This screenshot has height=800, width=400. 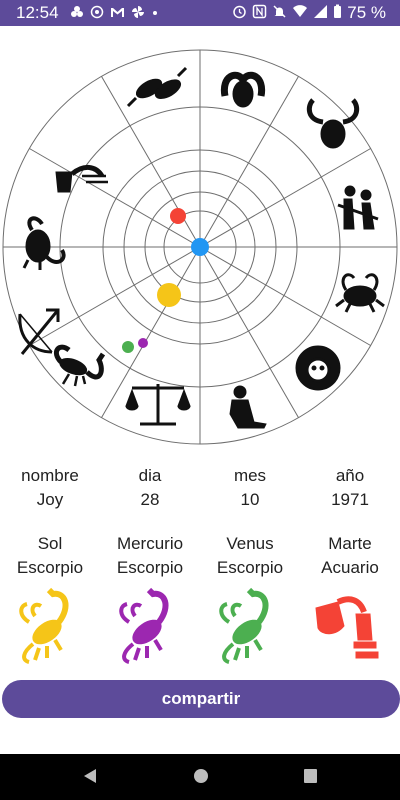 I want to click on planet-venus: Venus Escorpio, so click(x=250, y=556).